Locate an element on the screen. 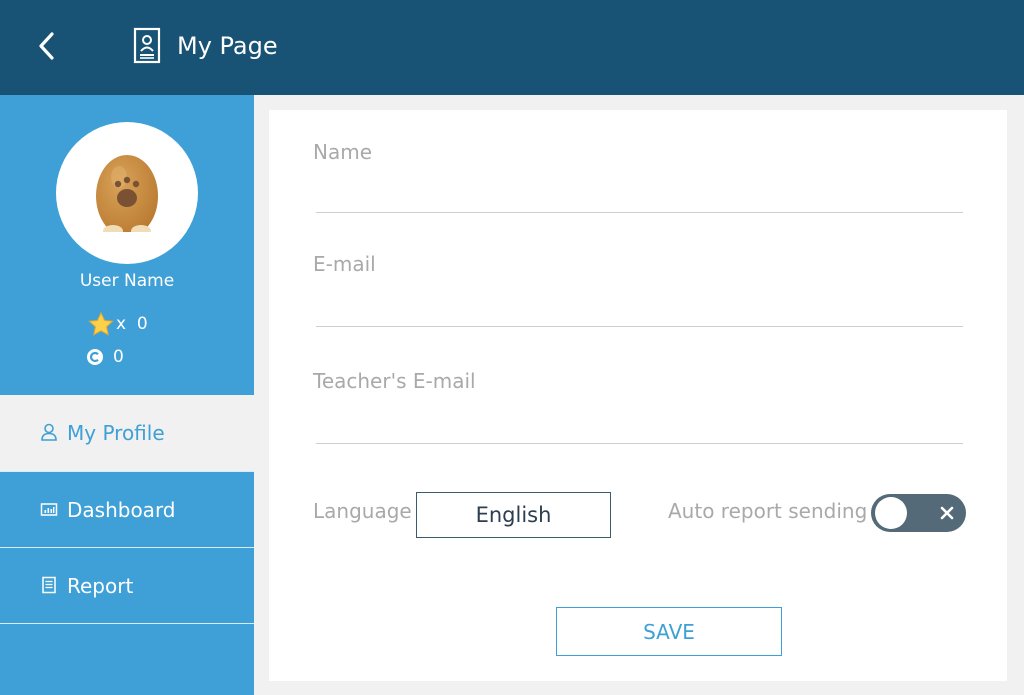 The image size is (1024, 695). sidebar-item-label: Dashboard is located at coordinates (121, 509).